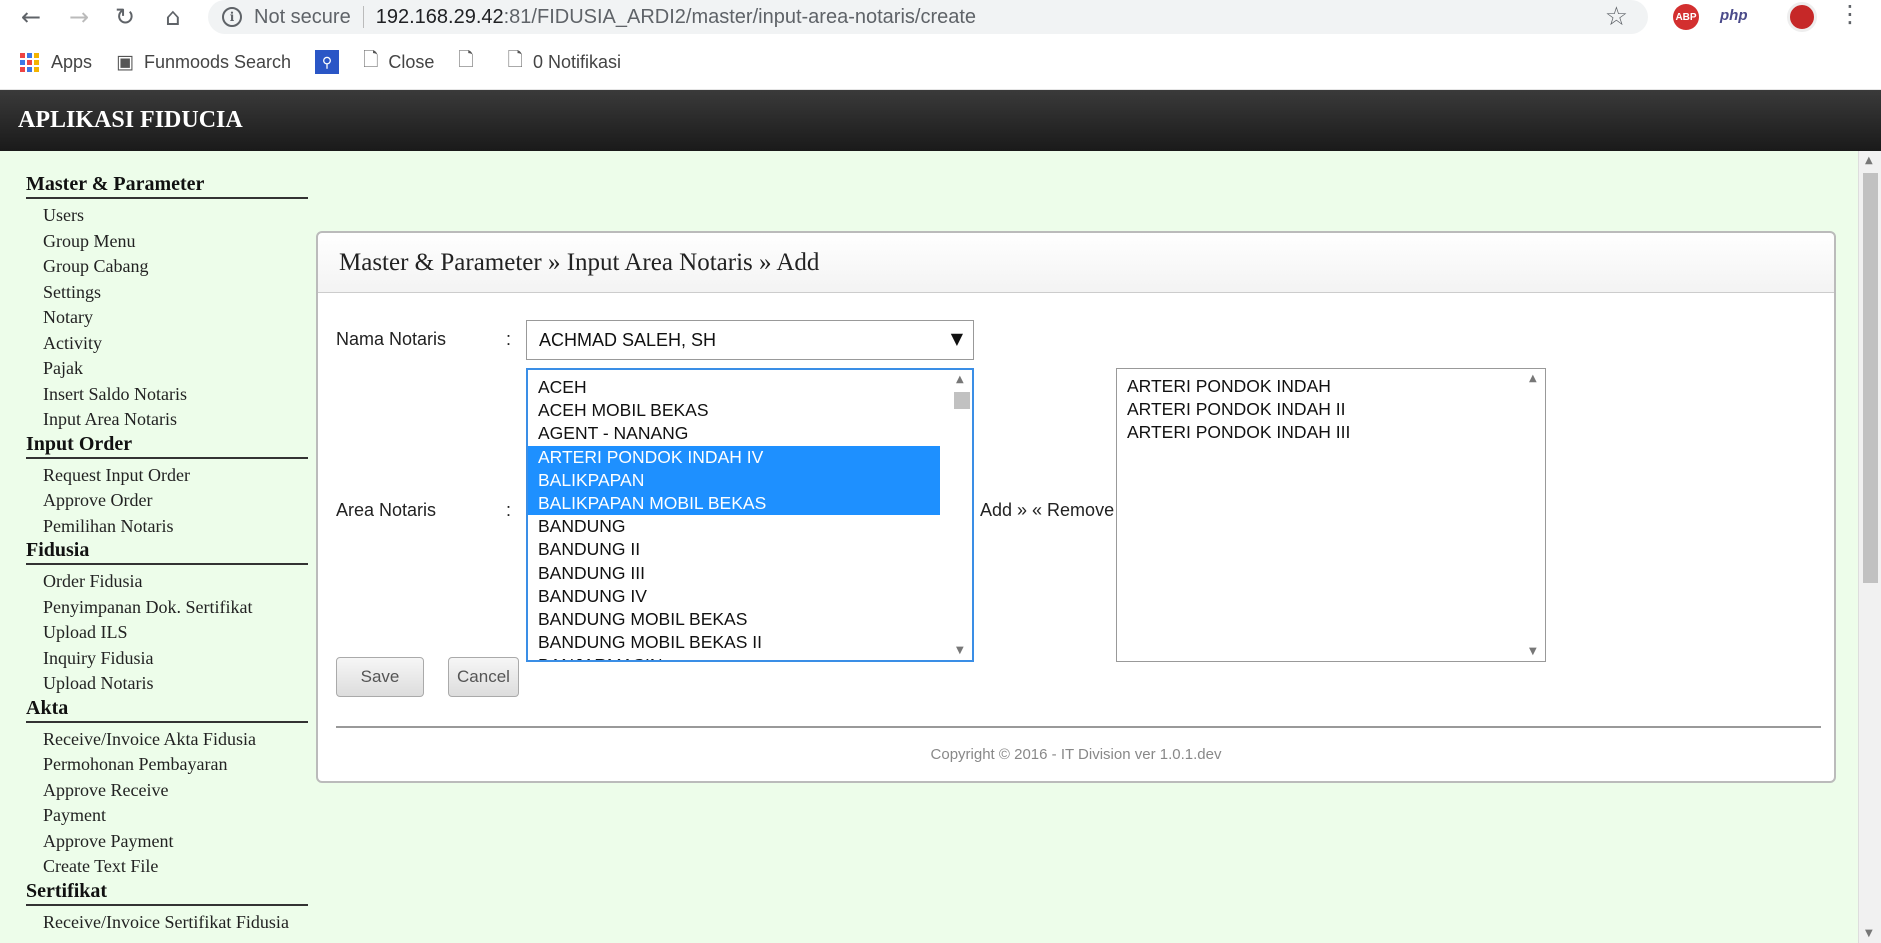 Image resolution: width=1881 pixels, height=943 pixels. I want to click on area-option: BANDUNG III, so click(750, 573).